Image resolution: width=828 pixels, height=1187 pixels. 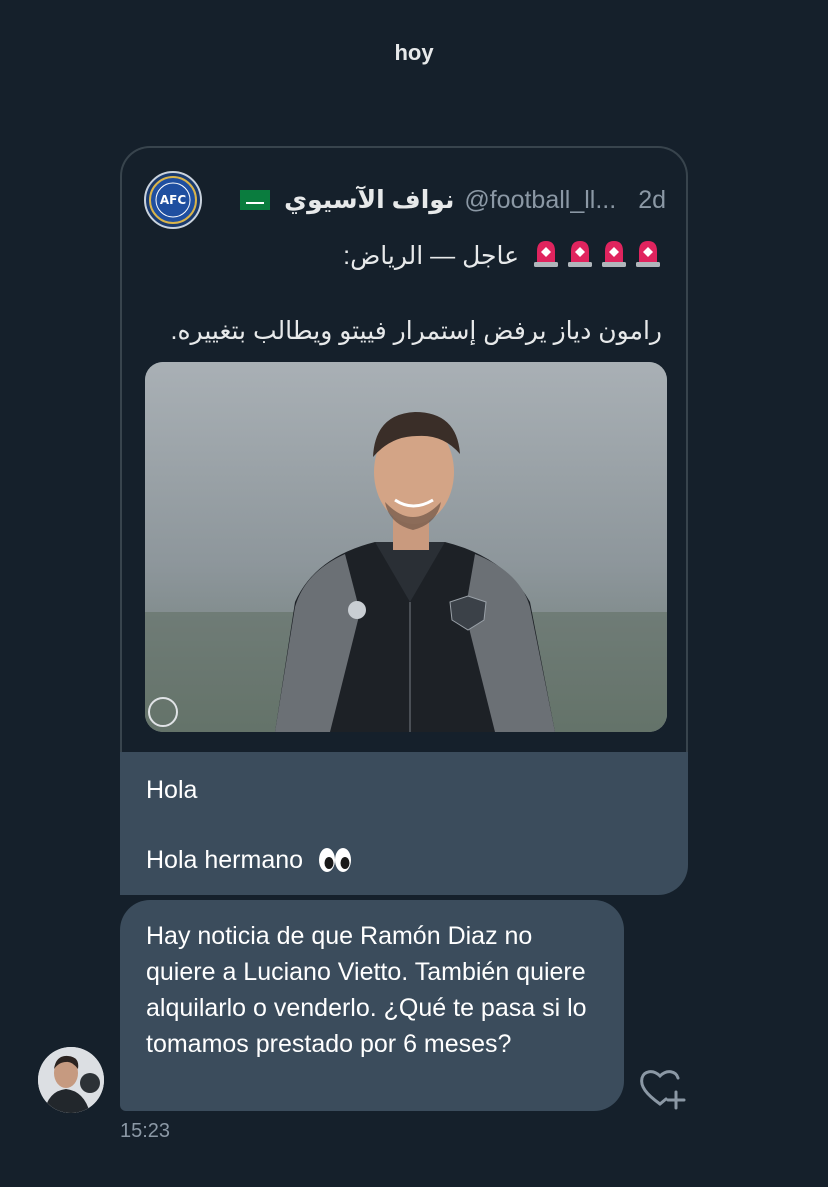 I want to click on tweet-author-avatar: AFC, so click(x=173, y=200).